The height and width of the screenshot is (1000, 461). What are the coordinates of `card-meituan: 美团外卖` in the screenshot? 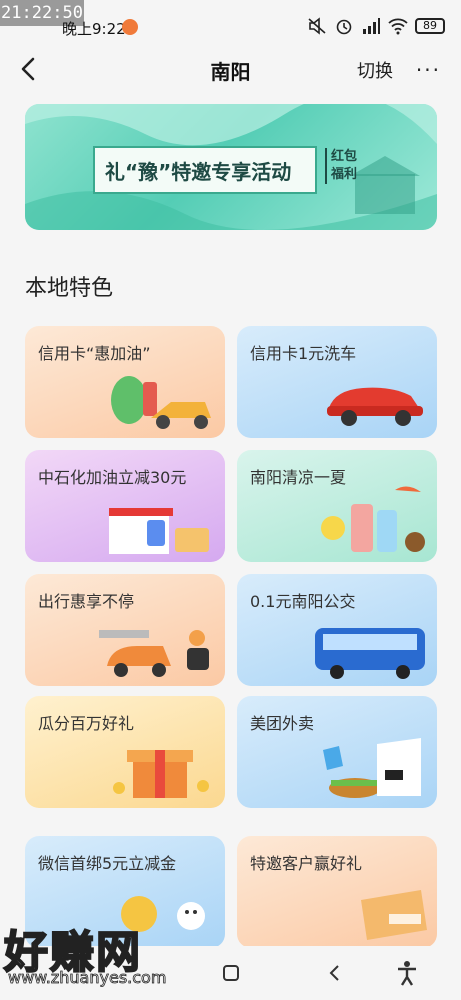 It's located at (337, 752).